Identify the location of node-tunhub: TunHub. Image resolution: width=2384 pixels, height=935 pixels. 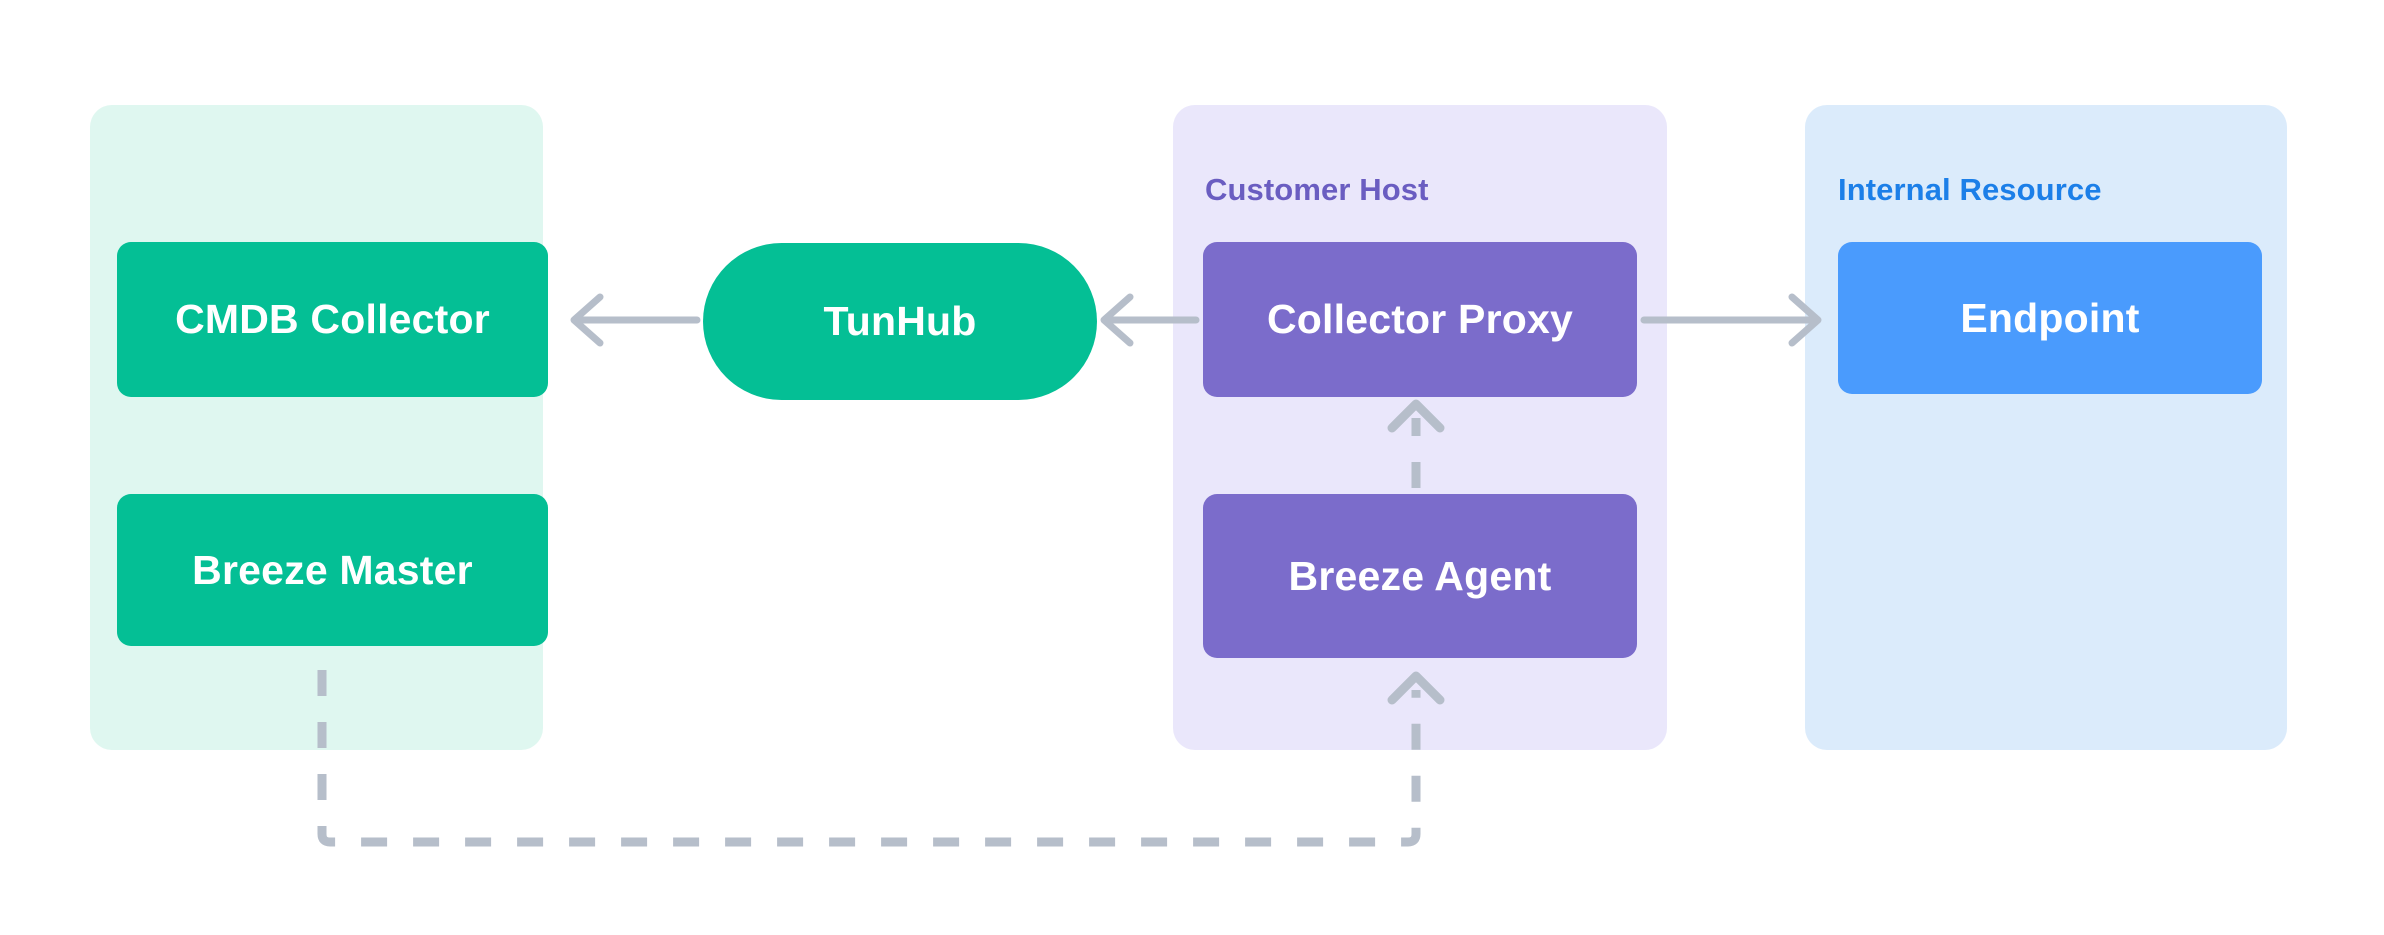
(900, 321).